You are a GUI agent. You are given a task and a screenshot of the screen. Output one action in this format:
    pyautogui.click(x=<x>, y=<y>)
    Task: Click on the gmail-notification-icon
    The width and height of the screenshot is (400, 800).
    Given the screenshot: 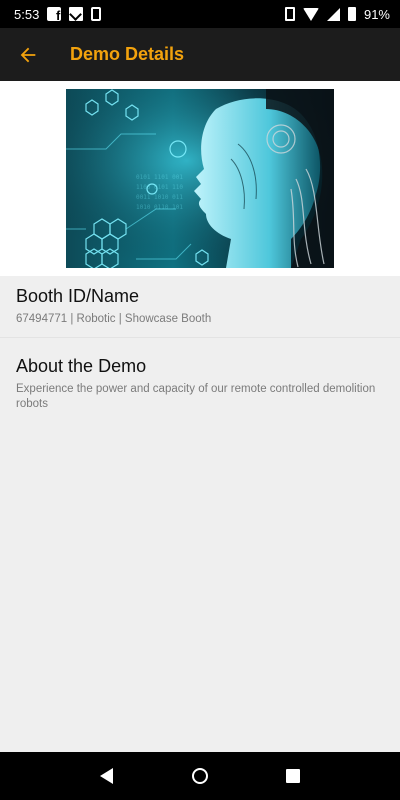 What is the action you would take?
    pyautogui.click(x=76, y=14)
    